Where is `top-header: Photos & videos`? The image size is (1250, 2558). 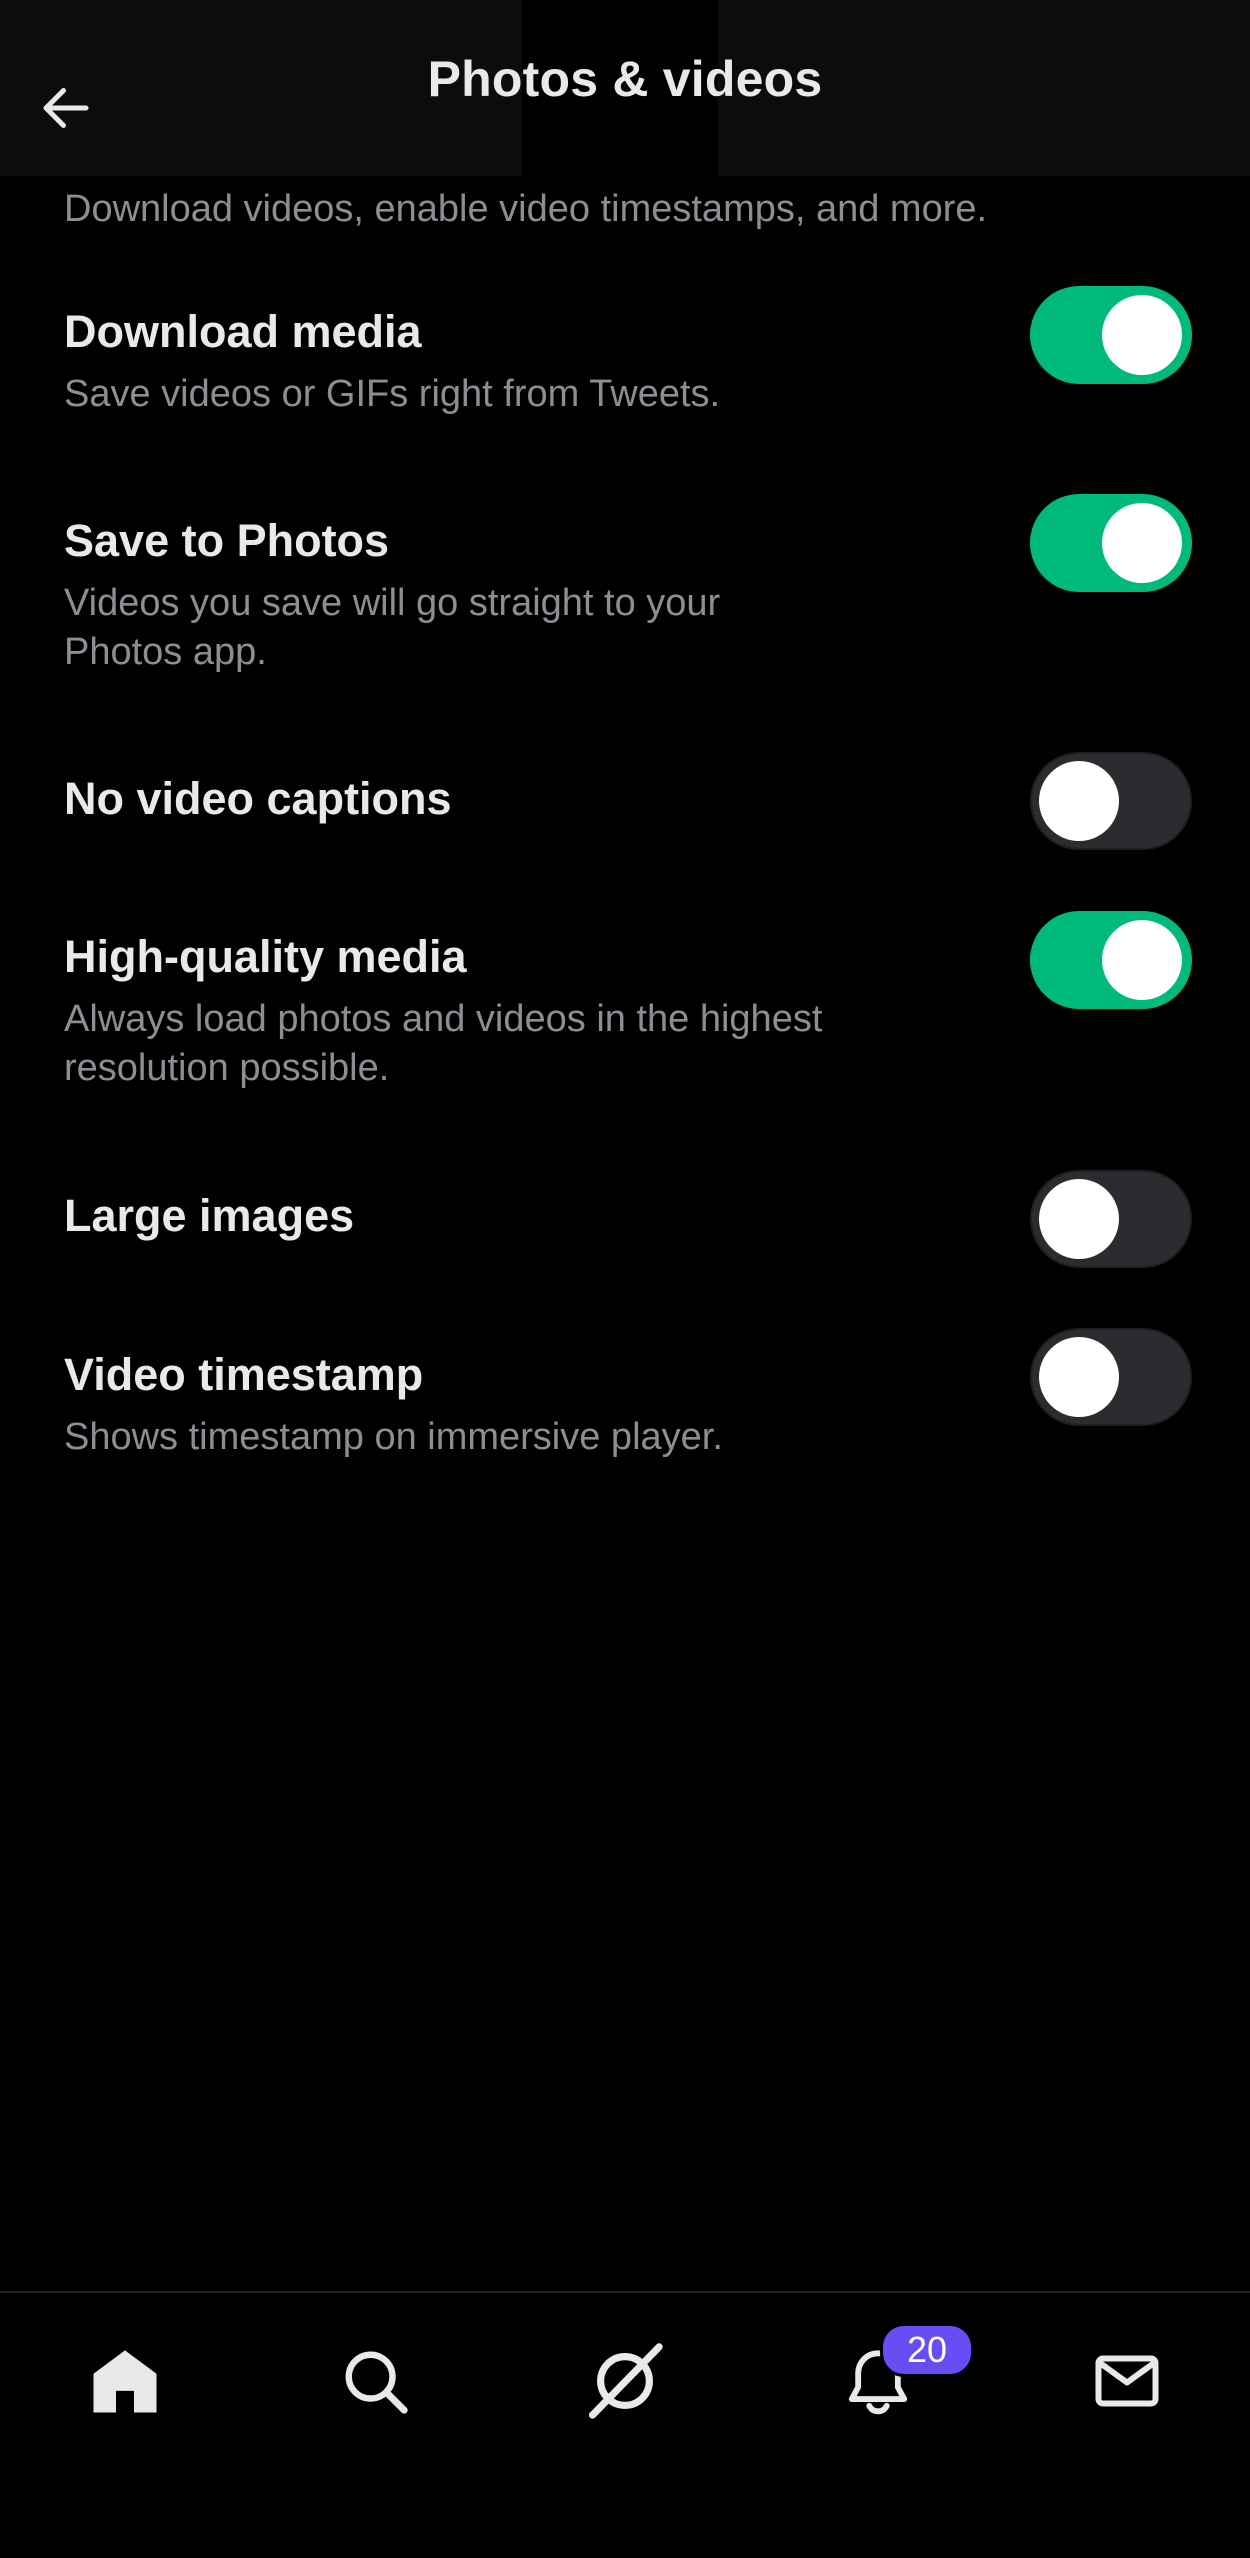 top-header: Photos & videos is located at coordinates (625, 88).